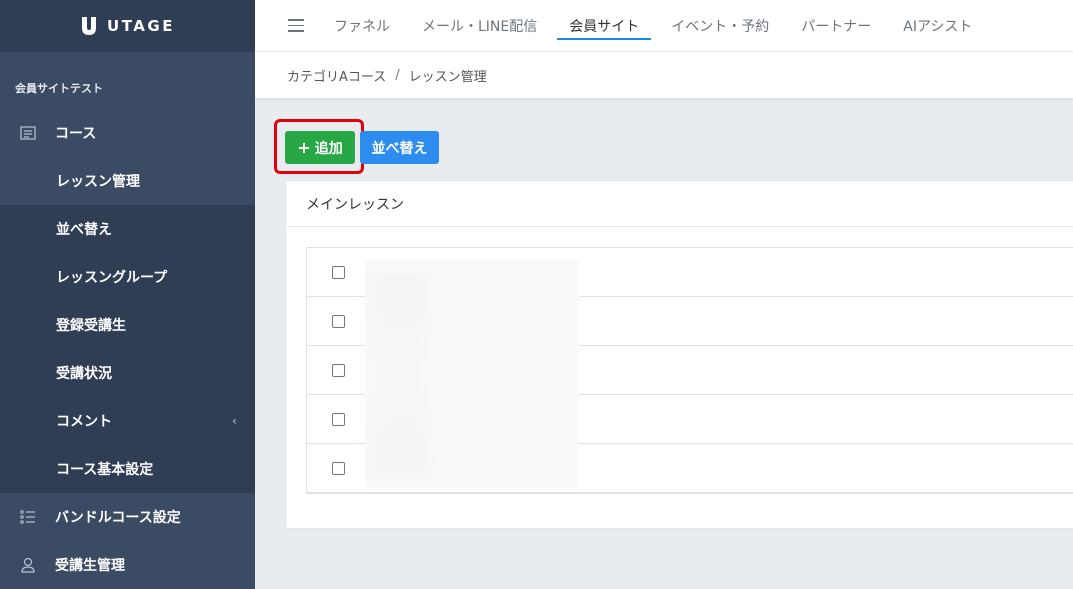 The image size is (1073, 589). Describe the element at coordinates (127, 373) in the screenshot. I see `sidebar-item-progress: 受講状況` at that location.